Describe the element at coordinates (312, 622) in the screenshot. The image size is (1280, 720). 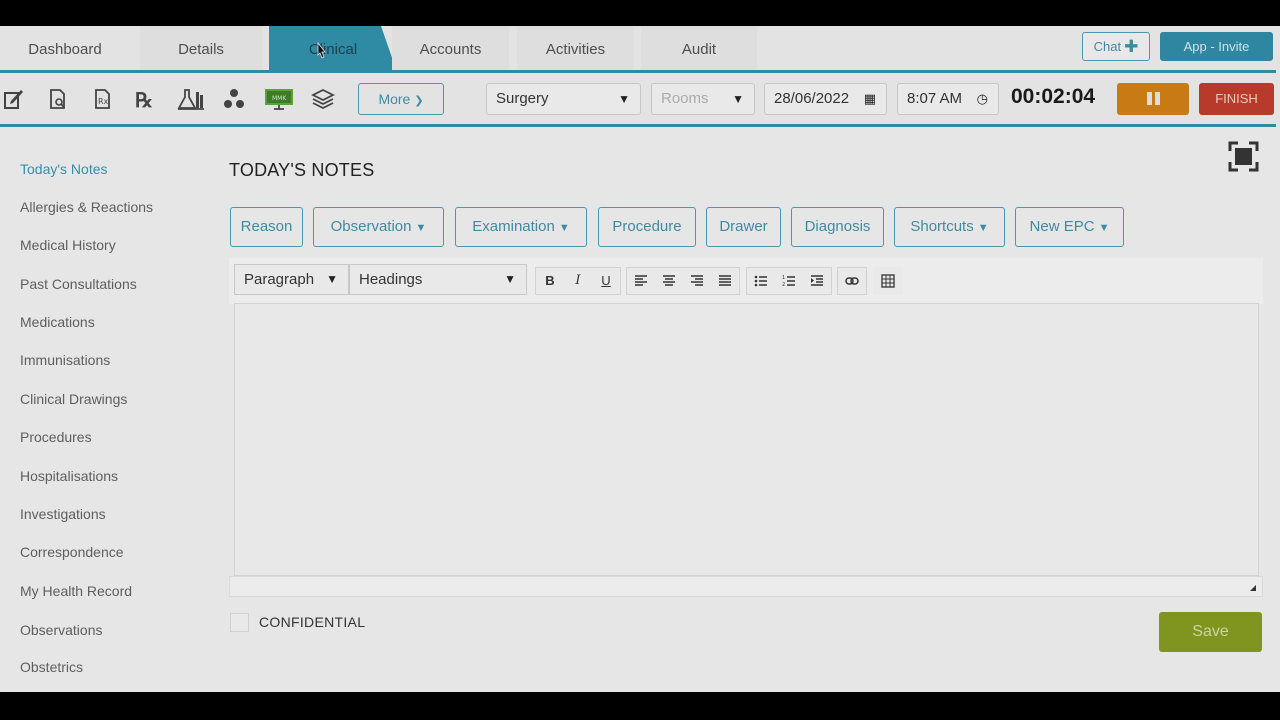
I see `confidential-label: CONFIDENTIAL` at that location.